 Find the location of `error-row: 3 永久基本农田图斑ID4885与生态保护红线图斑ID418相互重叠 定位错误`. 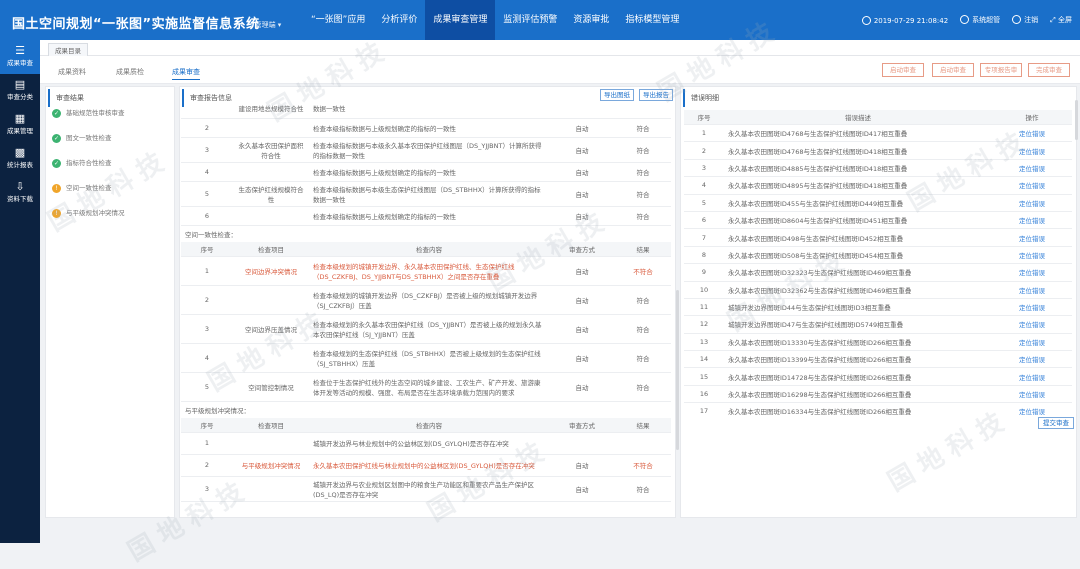

error-row: 3 永久基本农田图斑ID4885与生态保护红线图斑ID418相互重叠 定位错误 is located at coordinates (878, 168).